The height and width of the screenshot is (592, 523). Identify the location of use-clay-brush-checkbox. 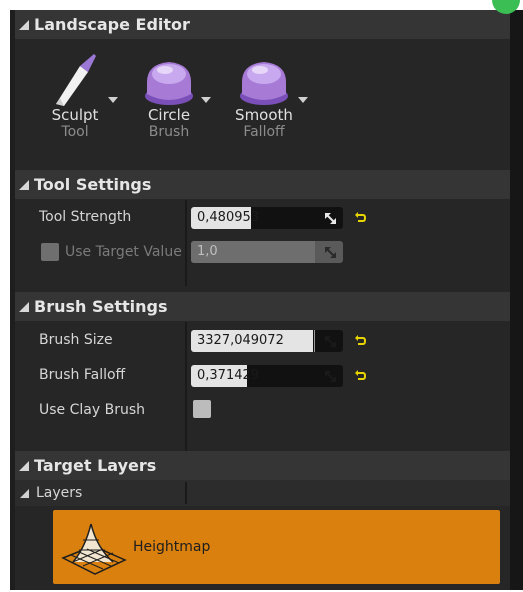
(202, 409).